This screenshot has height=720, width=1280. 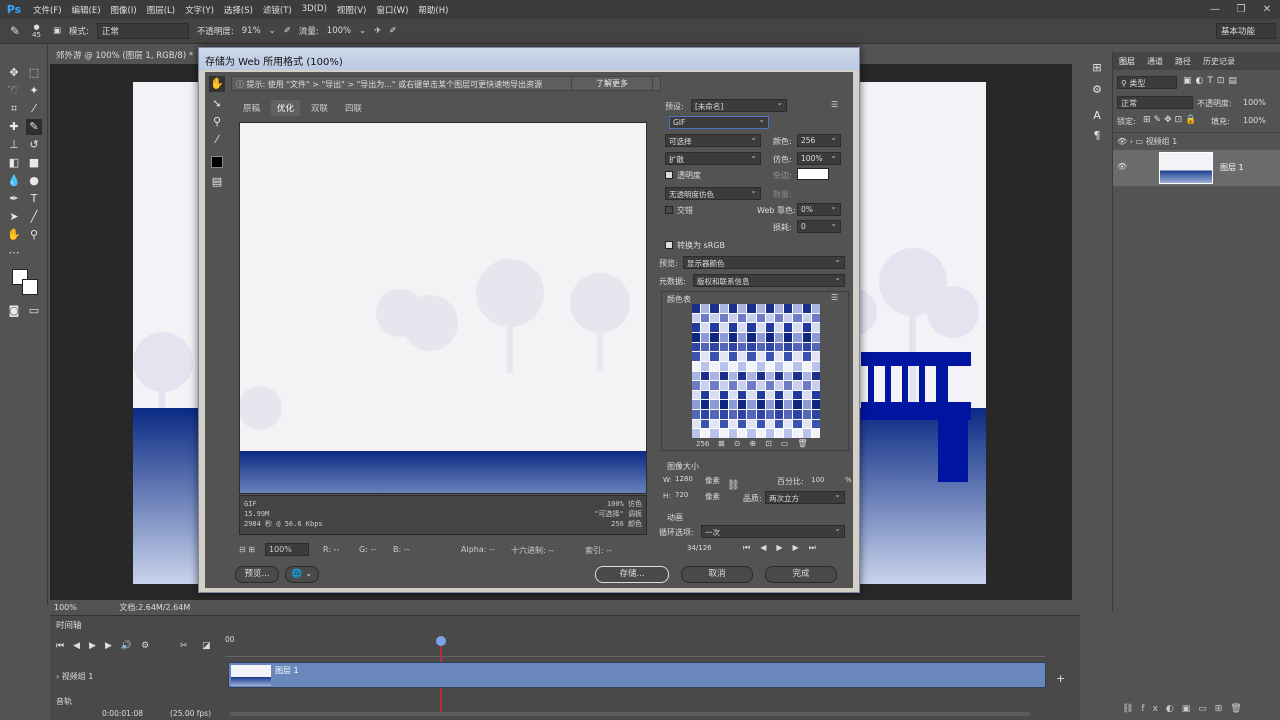 I want to click on tab-2up: 双联, so click(x=319, y=108).